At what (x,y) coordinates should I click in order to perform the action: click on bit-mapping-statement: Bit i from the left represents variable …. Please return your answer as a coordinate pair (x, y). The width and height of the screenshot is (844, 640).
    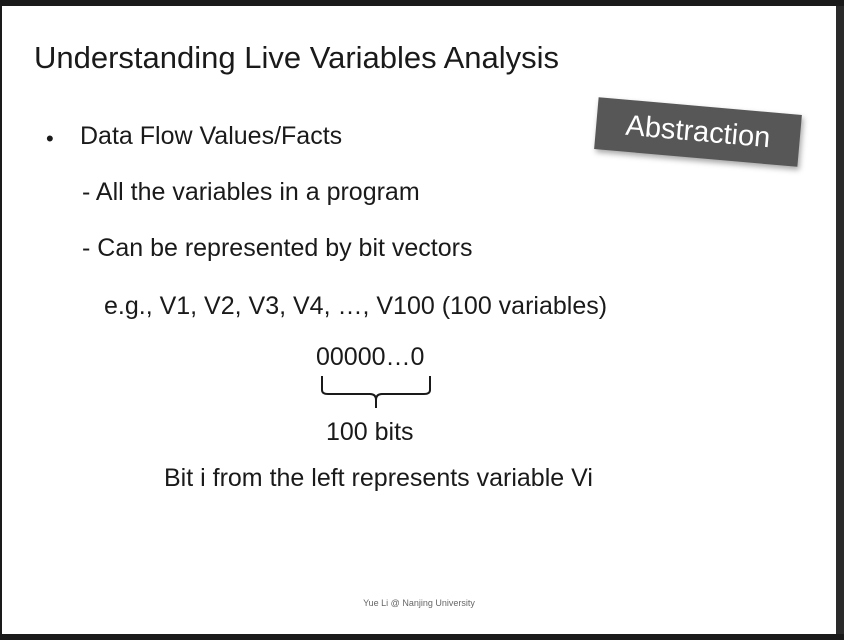
    Looking at the image, I should click on (378, 478).